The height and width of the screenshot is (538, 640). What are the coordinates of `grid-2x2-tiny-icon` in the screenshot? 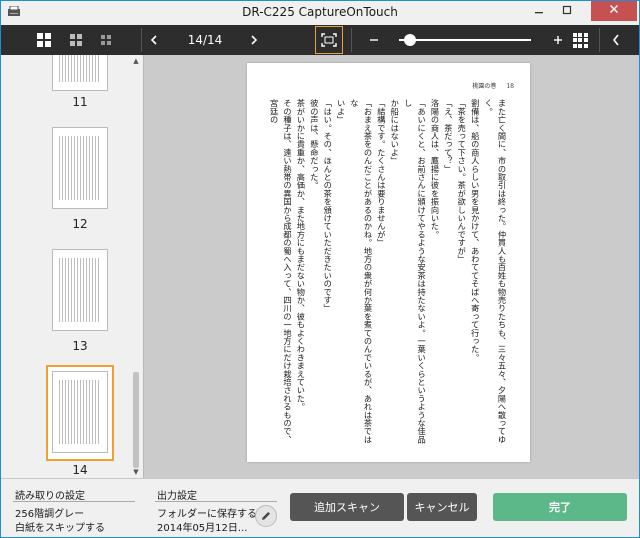 It's located at (106, 40).